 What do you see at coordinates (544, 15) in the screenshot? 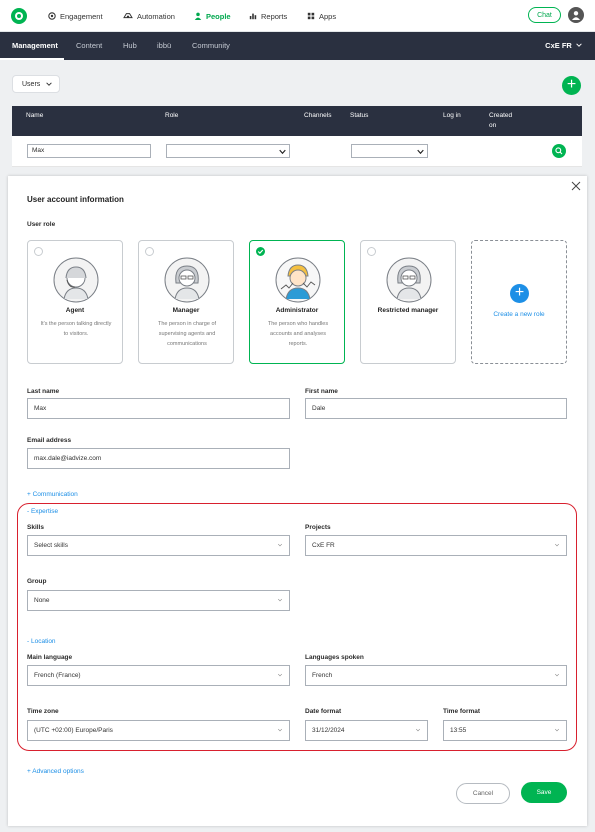
I see `chat-button: Chat` at bounding box center [544, 15].